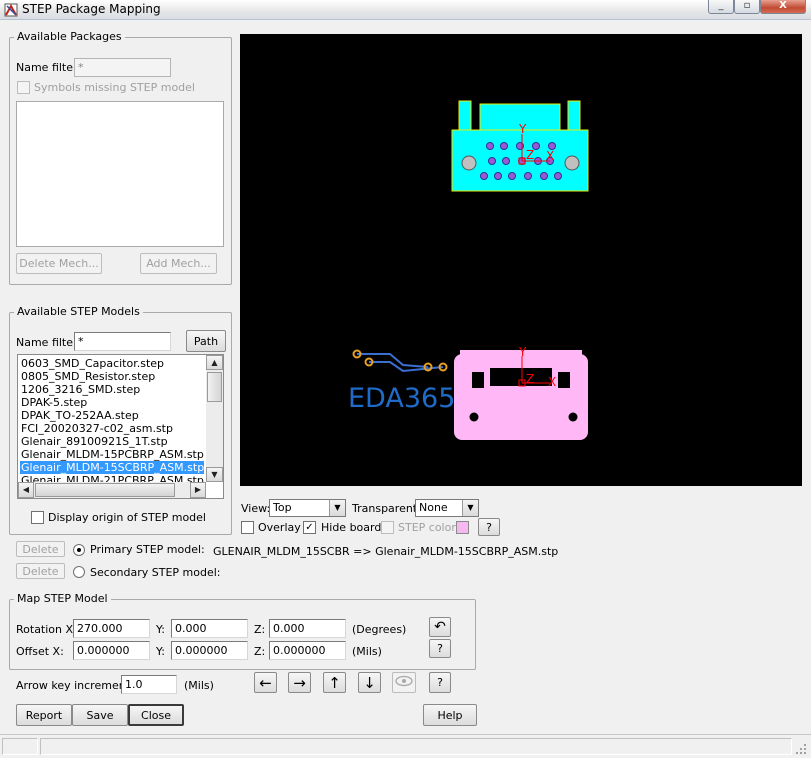 Image resolution: width=811 pixels, height=758 pixels. Describe the element at coordinates (100, 715) in the screenshot. I see `save-button: Save` at that location.